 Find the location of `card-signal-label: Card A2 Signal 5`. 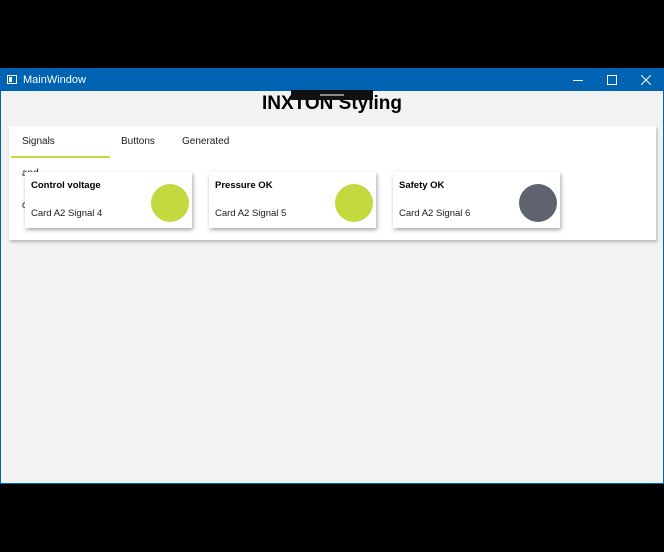

card-signal-label: Card A2 Signal 5 is located at coordinates (251, 213).